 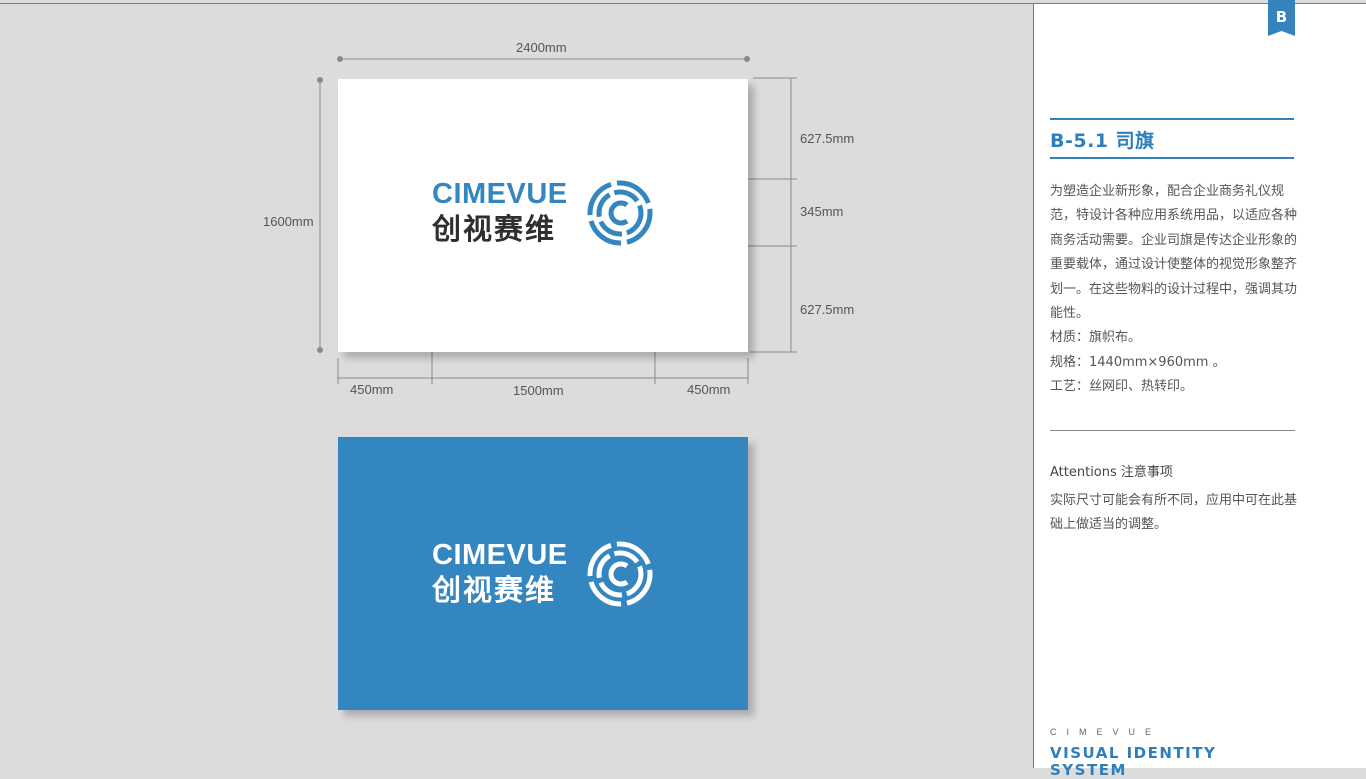 I want to click on dim-logo-height: 345mm, so click(x=822, y=211).